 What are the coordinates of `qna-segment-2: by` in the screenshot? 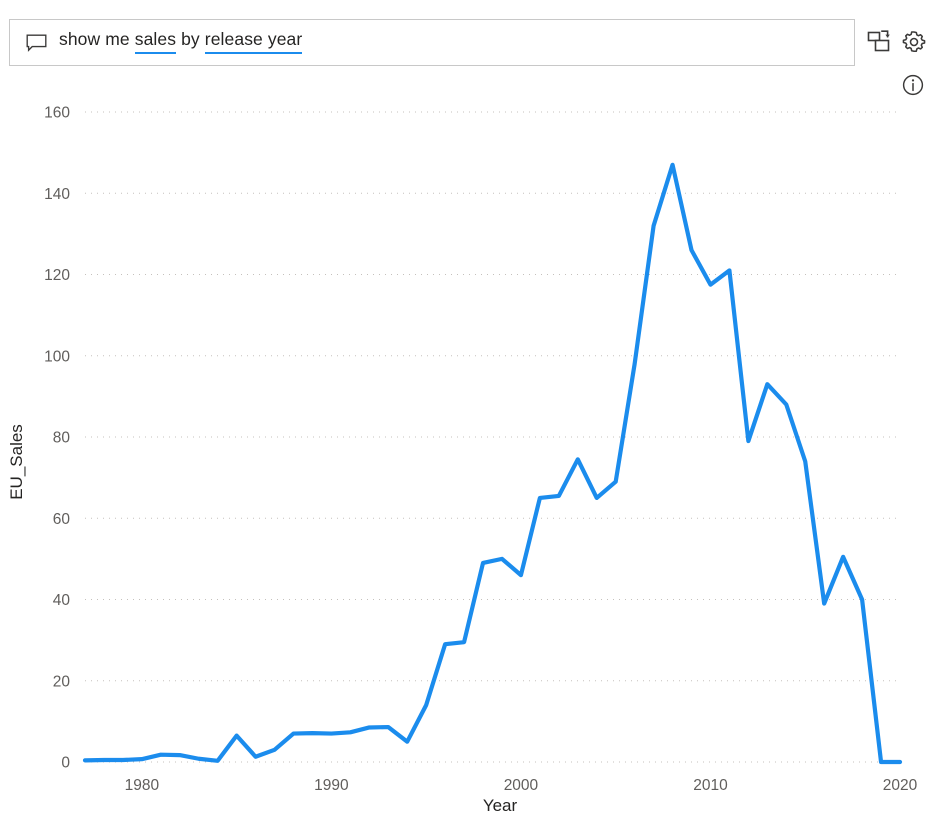 It's located at (190, 39).